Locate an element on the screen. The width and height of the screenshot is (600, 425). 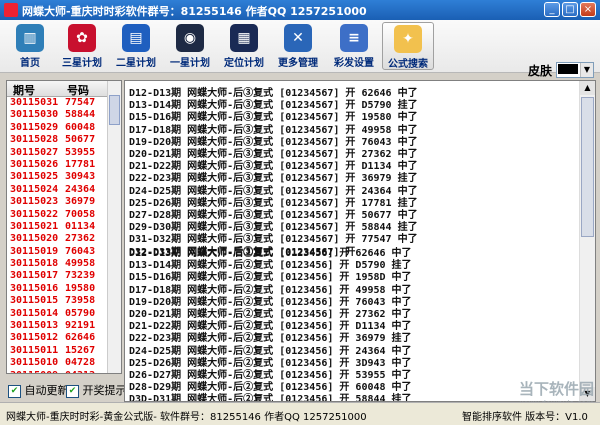
draw-number: 62646 is located at coordinates (80, 338).